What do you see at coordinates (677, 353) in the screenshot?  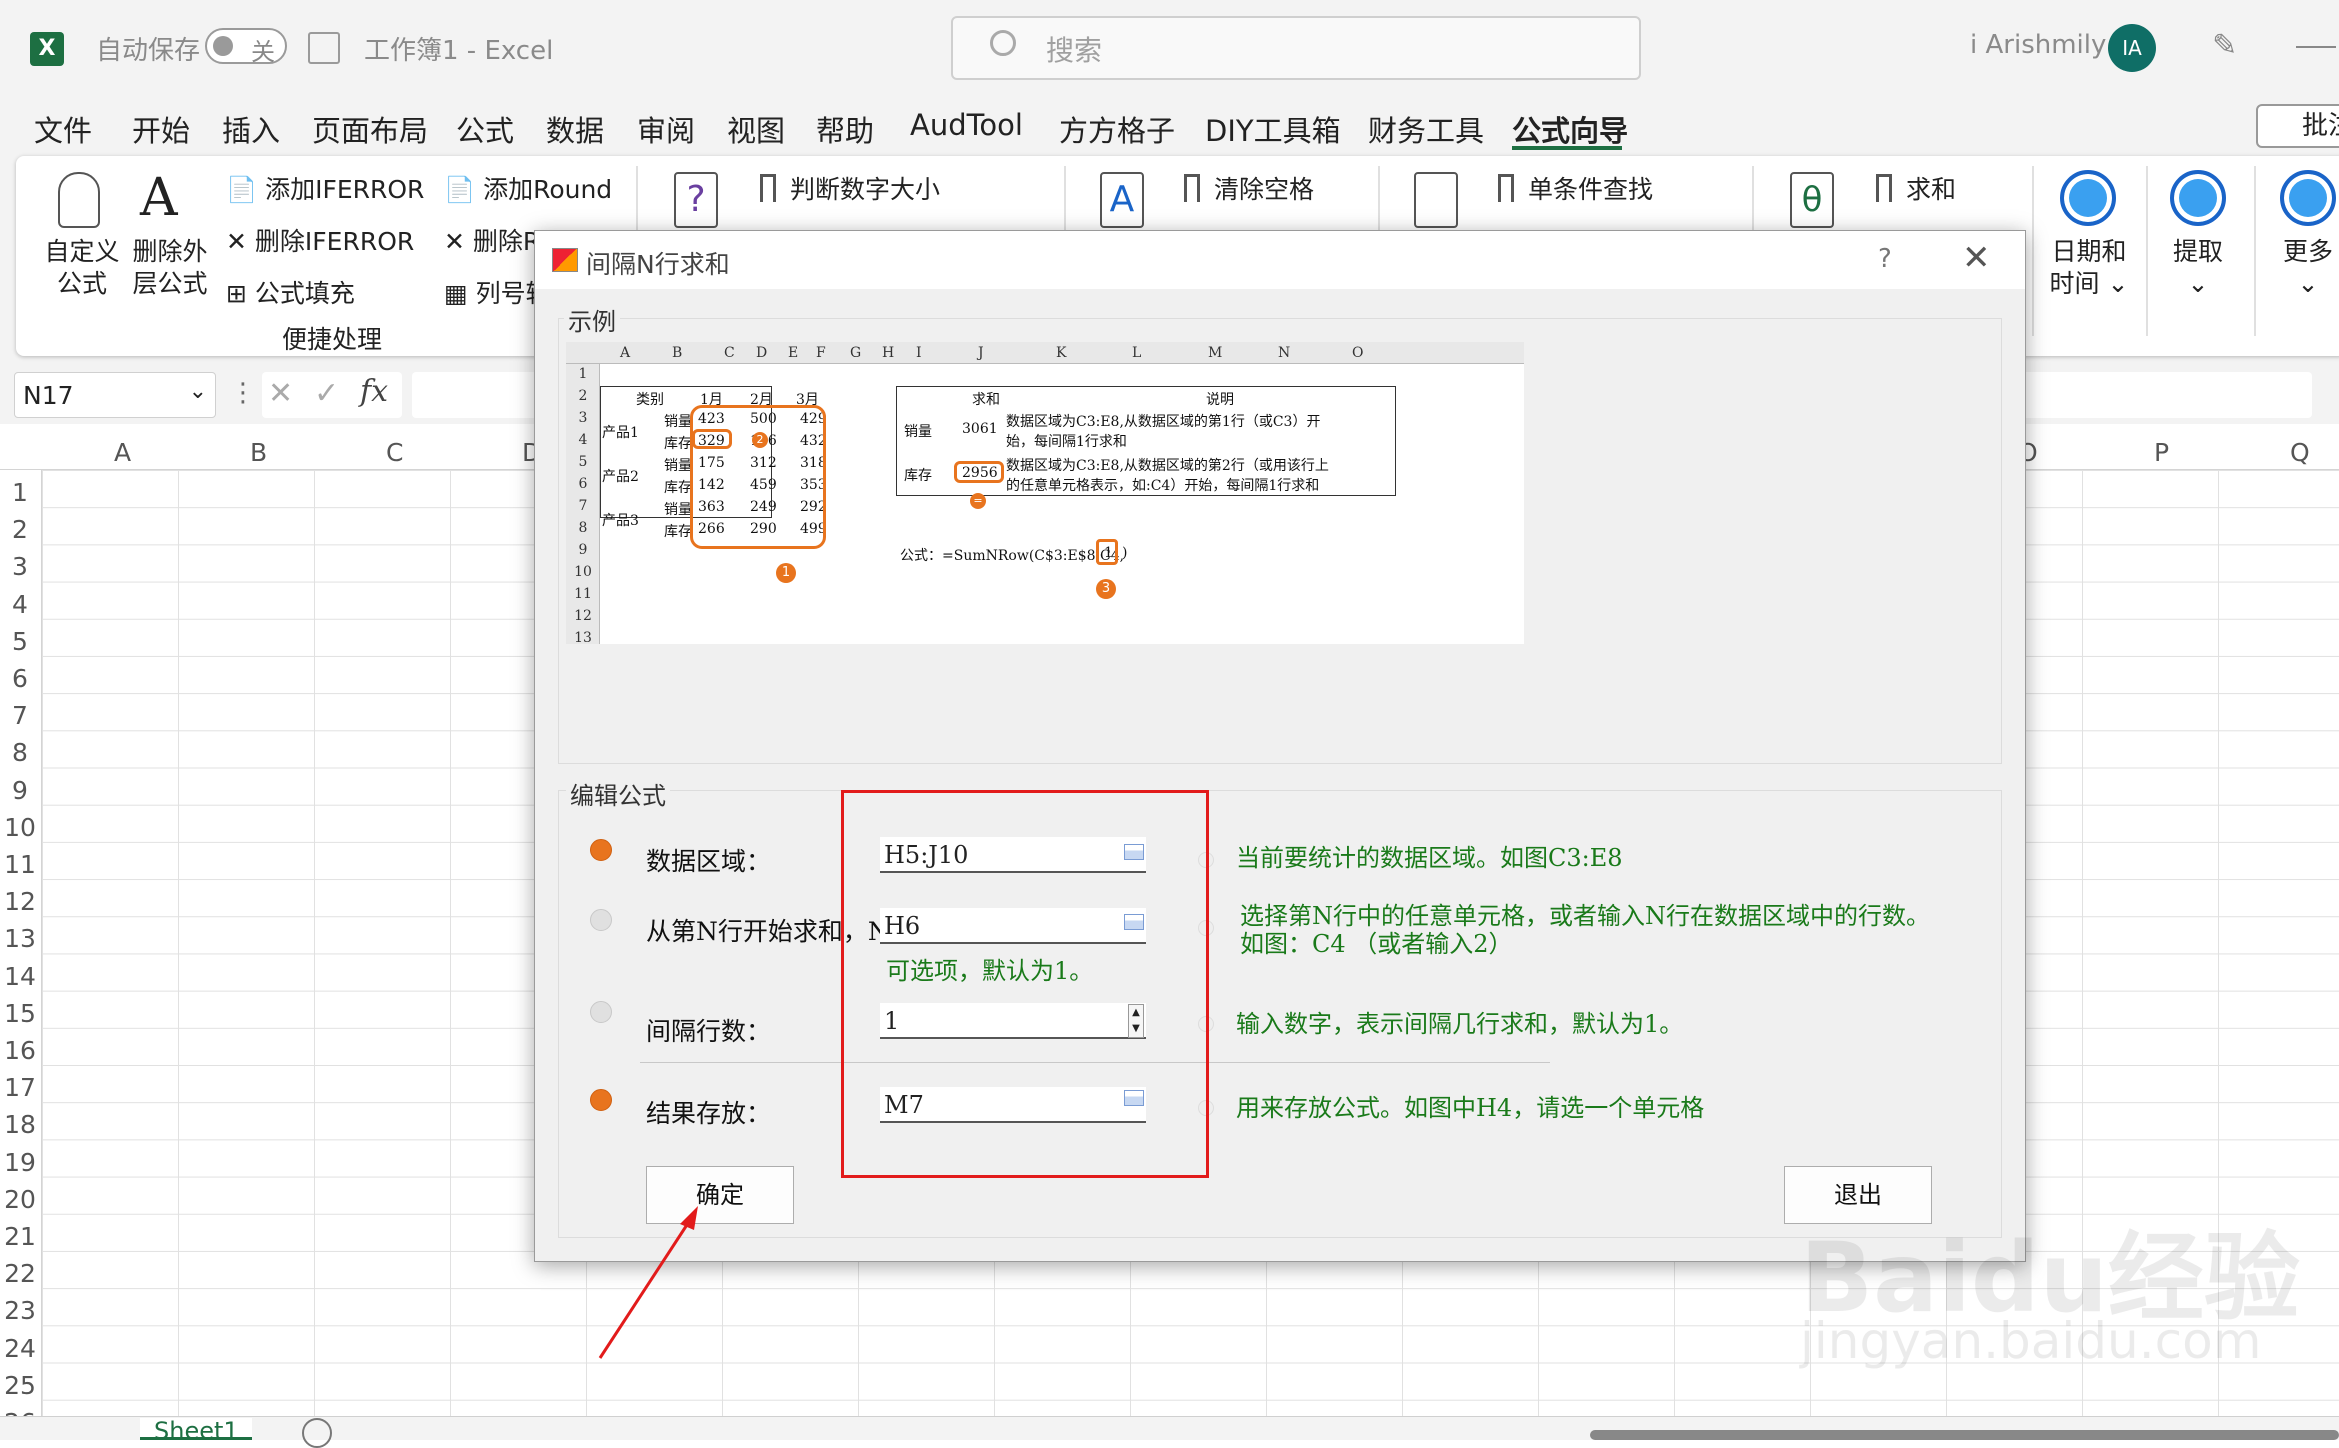 I see `example-column-header: B` at bounding box center [677, 353].